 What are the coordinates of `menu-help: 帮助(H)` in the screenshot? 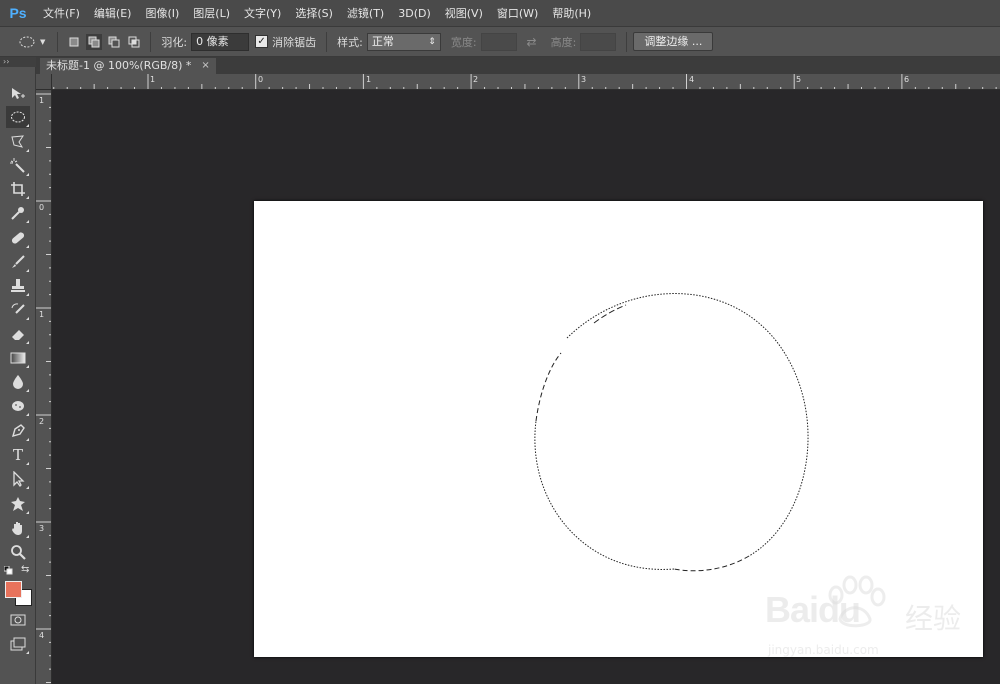 It's located at (571, 13).